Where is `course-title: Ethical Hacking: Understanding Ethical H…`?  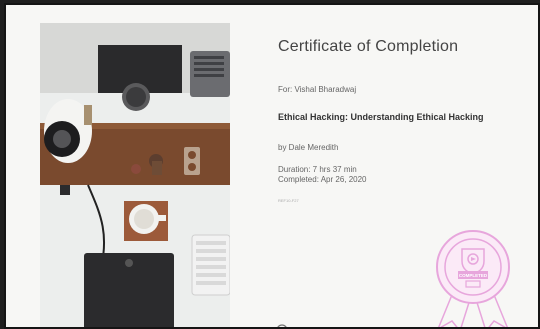 course-title: Ethical Hacking: Understanding Ethical H… is located at coordinates (381, 117).